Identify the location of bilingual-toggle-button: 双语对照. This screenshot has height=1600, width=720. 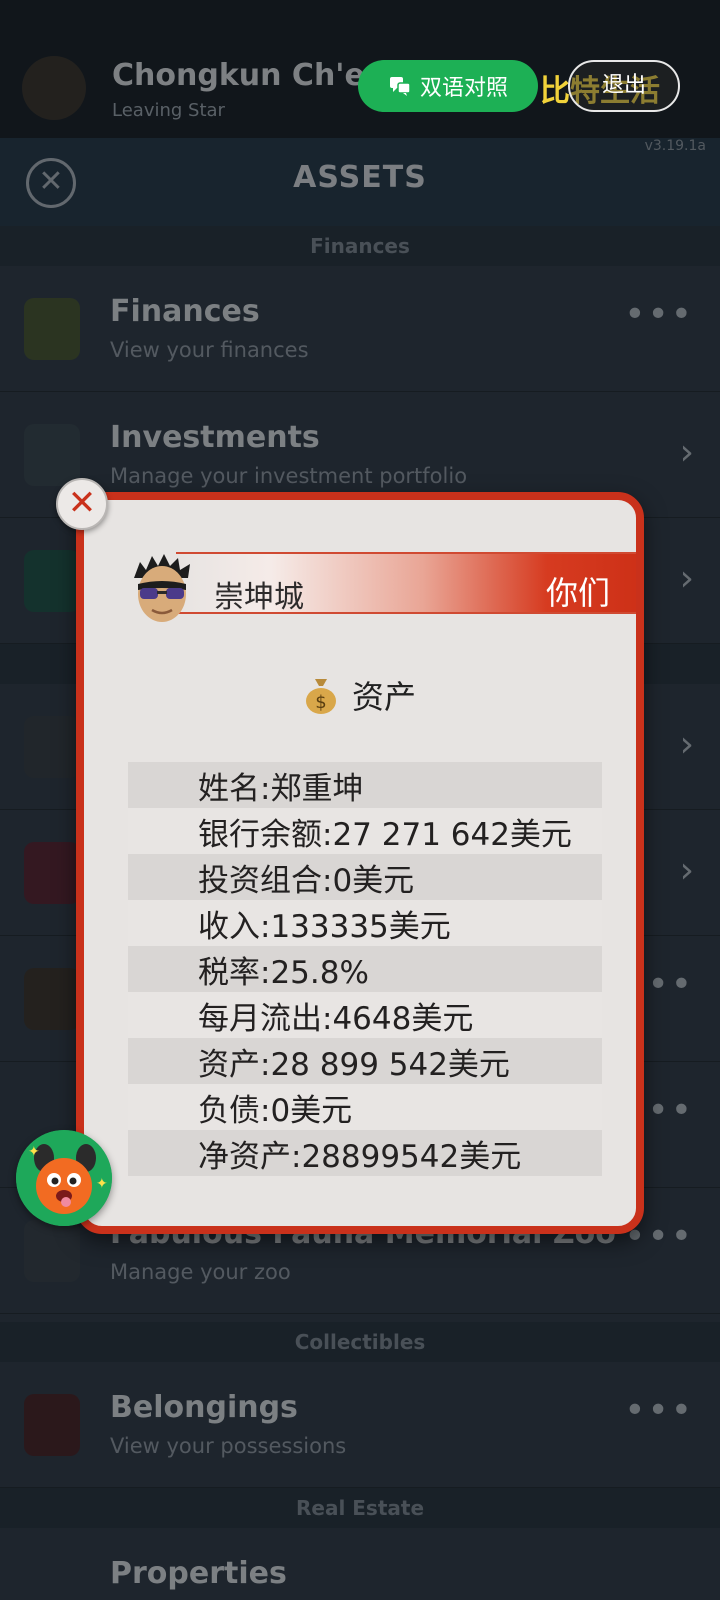
(448, 86).